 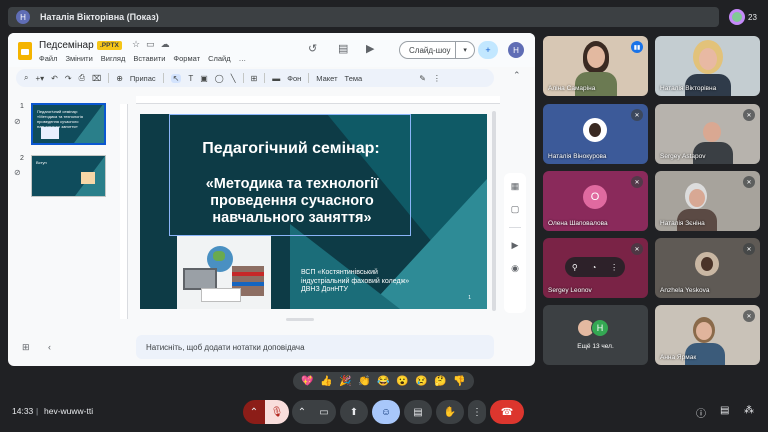 What do you see at coordinates (25, 51) in the screenshot?
I see `slides-logo-icon` at bounding box center [25, 51].